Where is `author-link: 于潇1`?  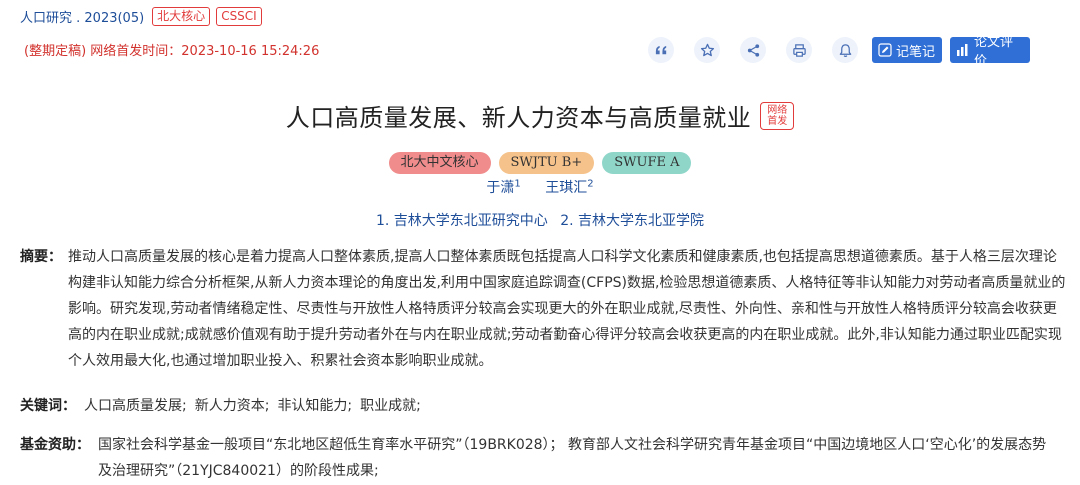 author-link: 于潇1 is located at coordinates (503, 187).